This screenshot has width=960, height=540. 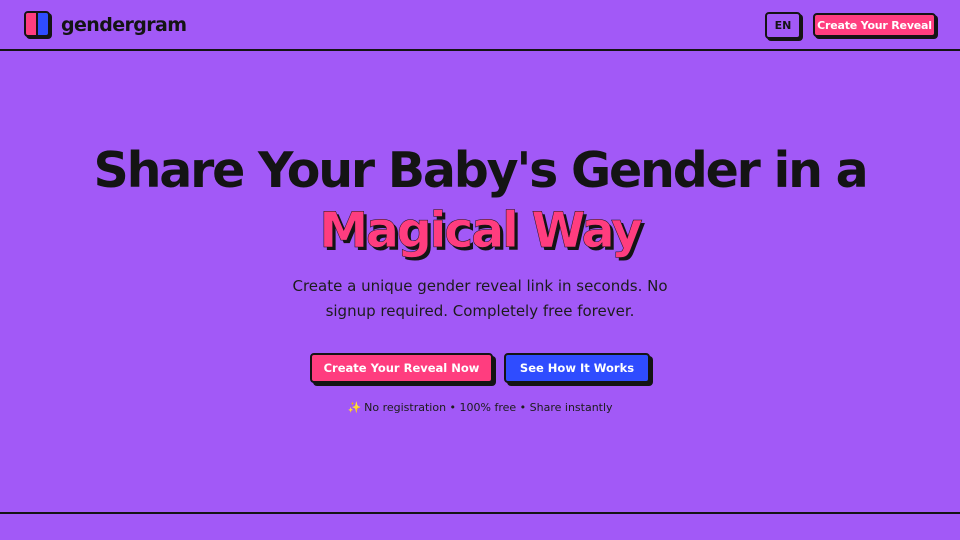 I want to click on create-reveal-now-button: Create Your Reveal Now, so click(x=401, y=368).